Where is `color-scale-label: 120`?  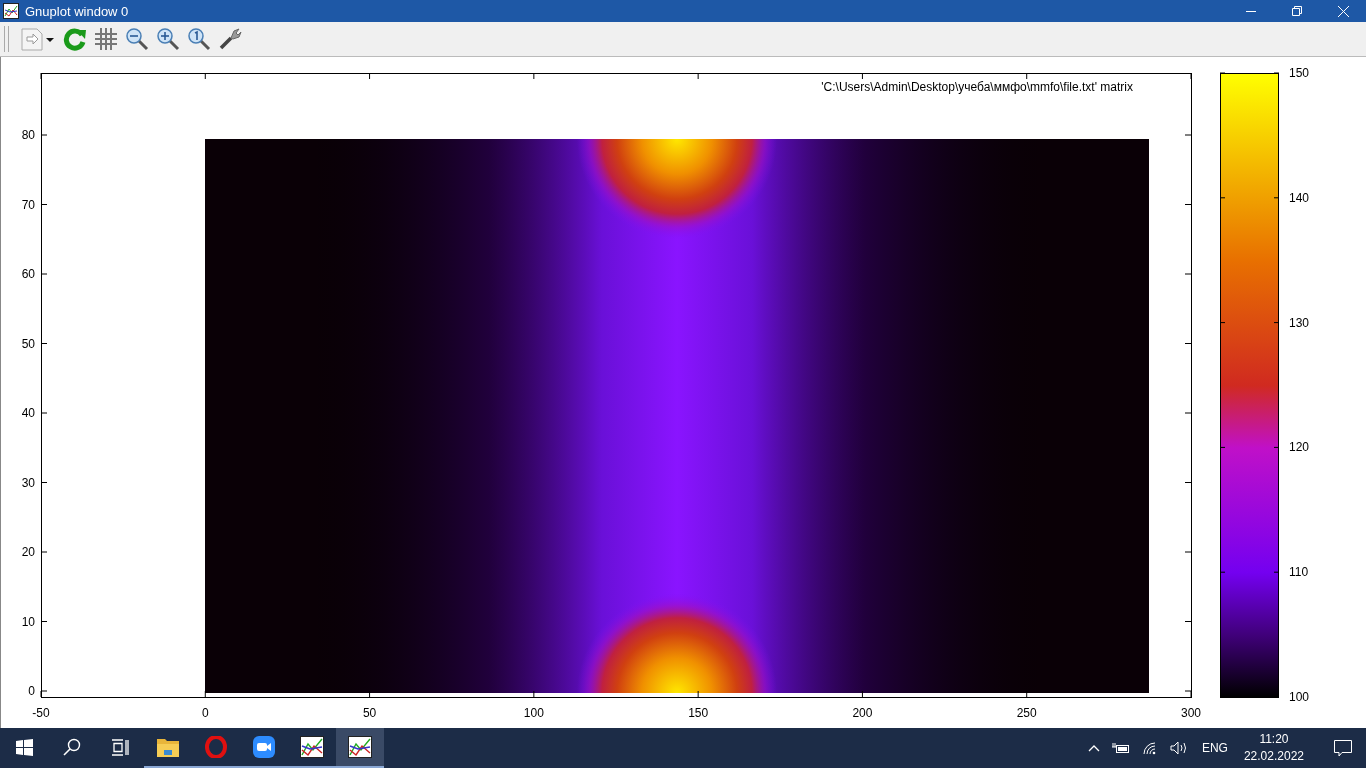
color-scale-label: 120 is located at coordinates (1299, 447).